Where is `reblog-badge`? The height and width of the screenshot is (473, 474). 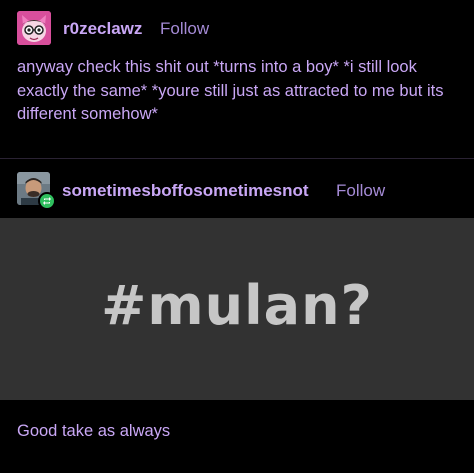
reblog-badge is located at coordinates (47, 201).